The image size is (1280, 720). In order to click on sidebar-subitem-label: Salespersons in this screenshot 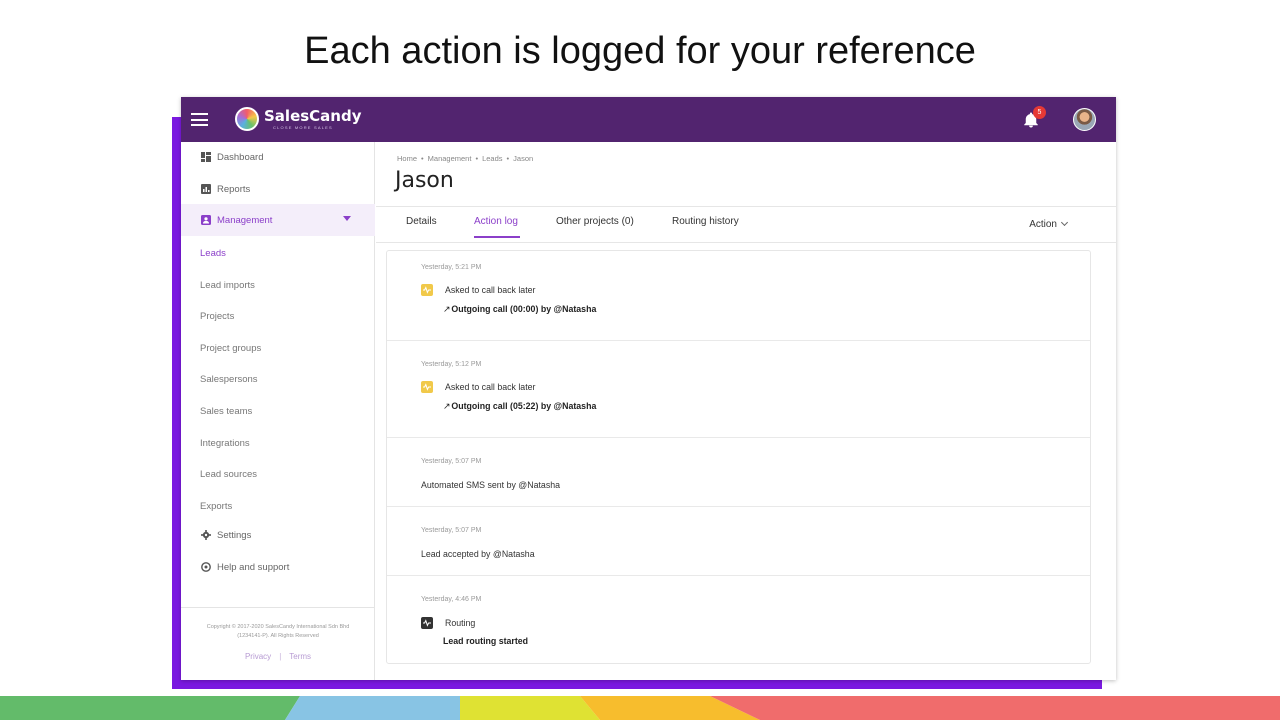, I will do `click(229, 379)`.